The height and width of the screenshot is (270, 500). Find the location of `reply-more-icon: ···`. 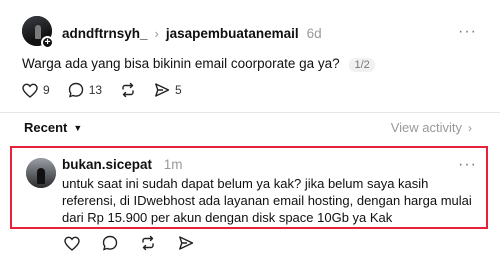

reply-more-icon: ··· is located at coordinates (467, 165).